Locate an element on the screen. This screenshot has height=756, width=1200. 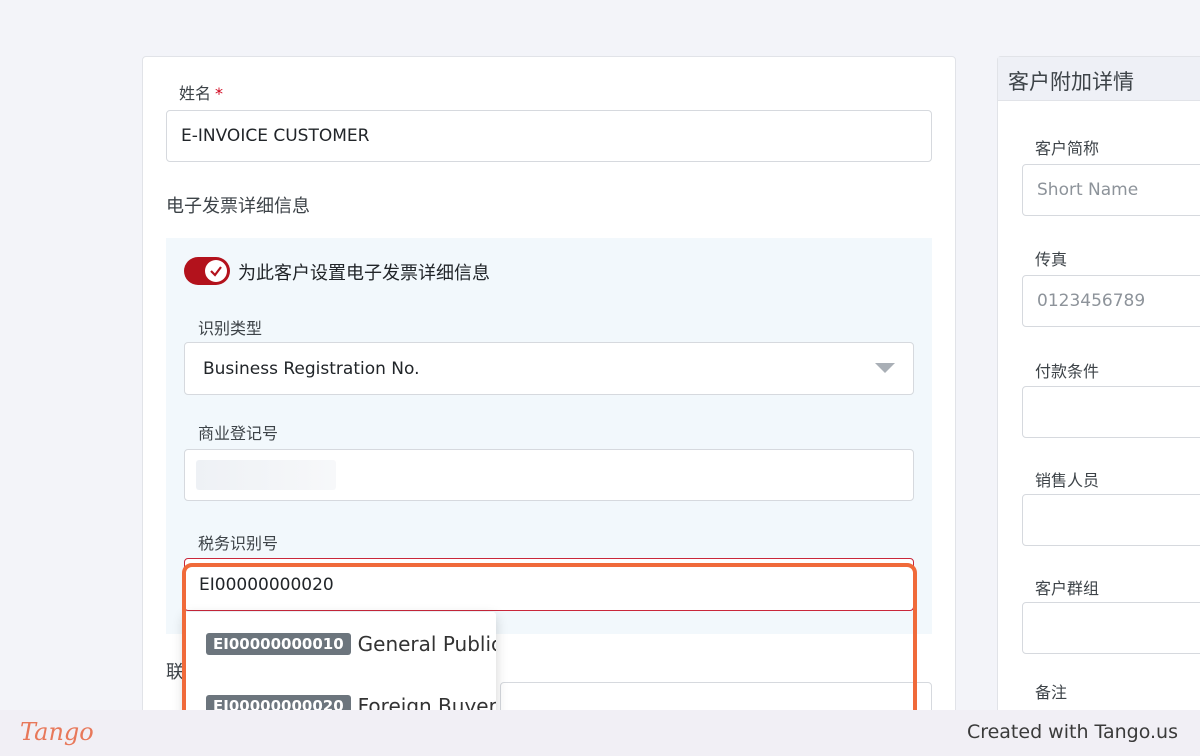
tin-input-value: EI00000000020 is located at coordinates (266, 584).